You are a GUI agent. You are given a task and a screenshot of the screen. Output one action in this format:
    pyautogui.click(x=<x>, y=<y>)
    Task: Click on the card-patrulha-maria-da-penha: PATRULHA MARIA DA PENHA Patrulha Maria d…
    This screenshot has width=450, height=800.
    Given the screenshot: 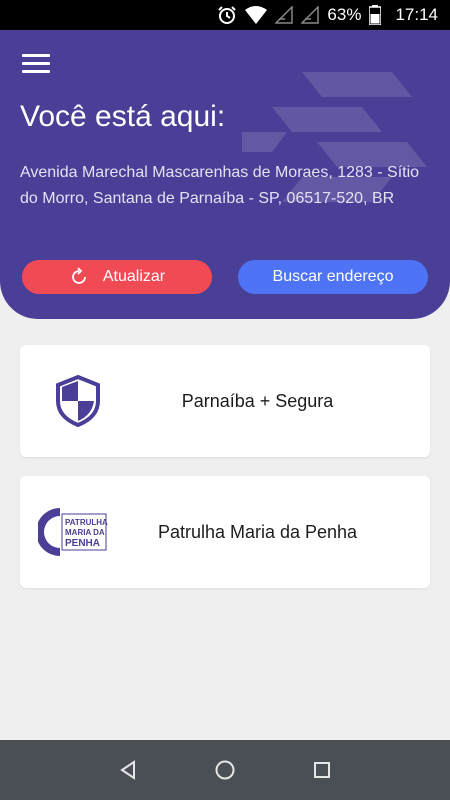 What is the action you would take?
    pyautogui.click(x=225, y=532)
    